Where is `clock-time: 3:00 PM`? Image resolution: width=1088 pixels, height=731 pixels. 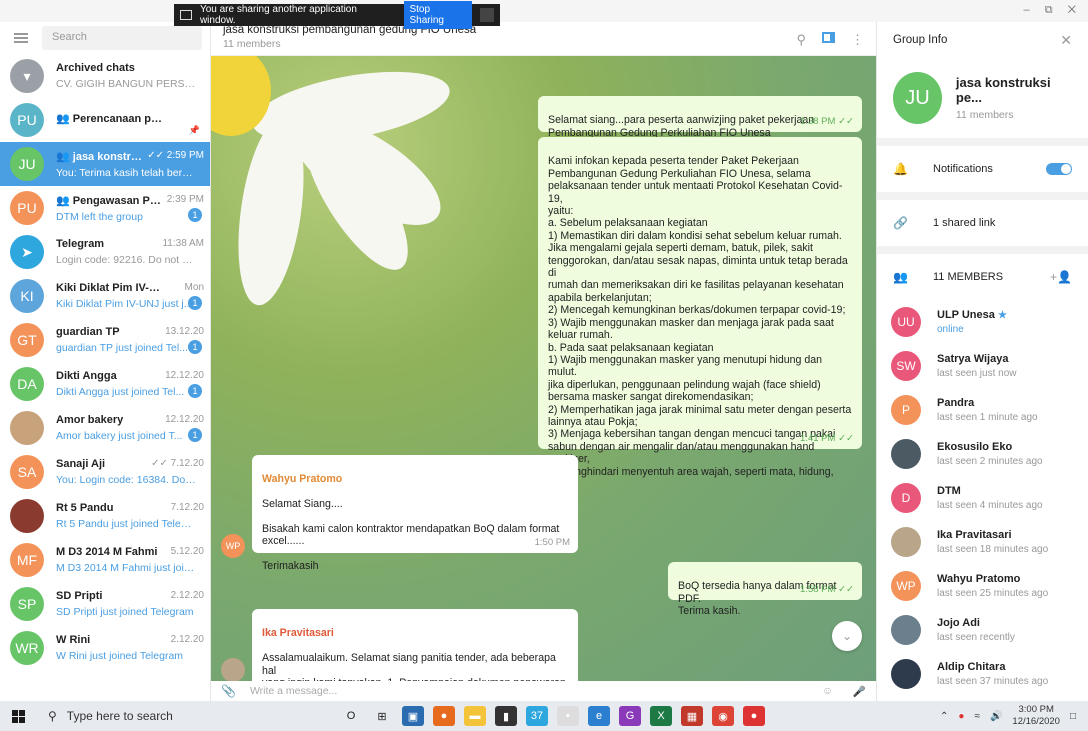
clock-time: 3:00 PM is located at coordinates (1036, 709).